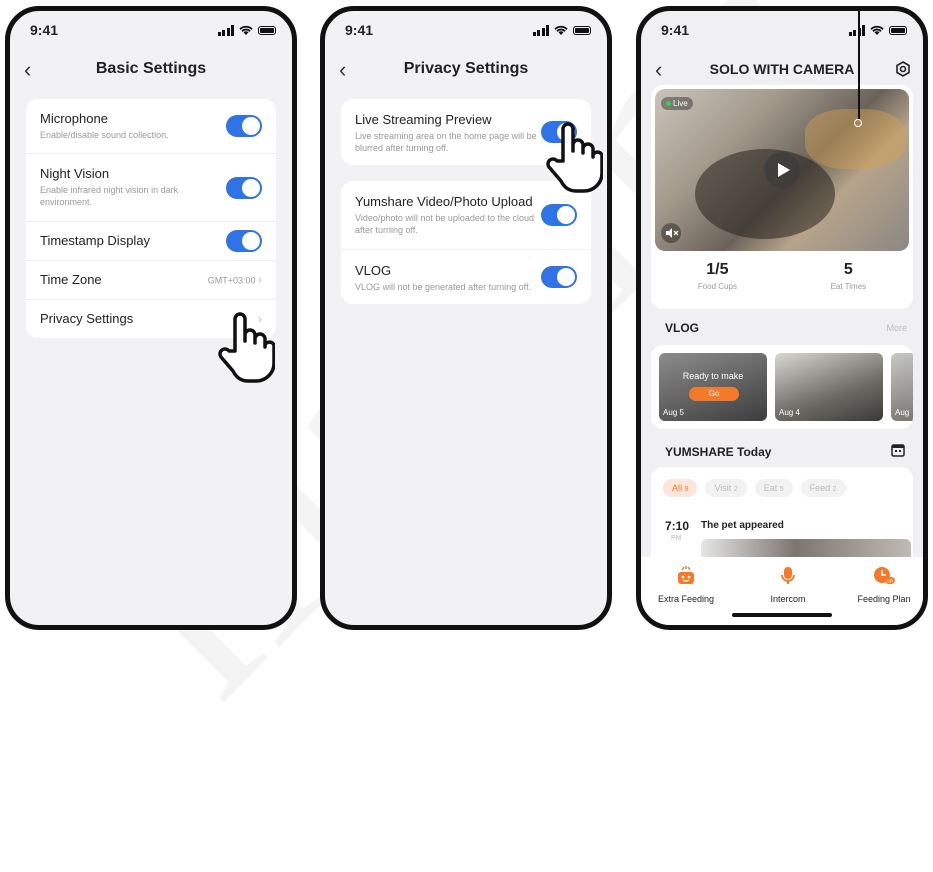 This screenshot has width=933, height=872. What do you see at coordinates (717, 269) in the screenshot?
I see `stat-value: 1/5` at bounding box center [717, 269].